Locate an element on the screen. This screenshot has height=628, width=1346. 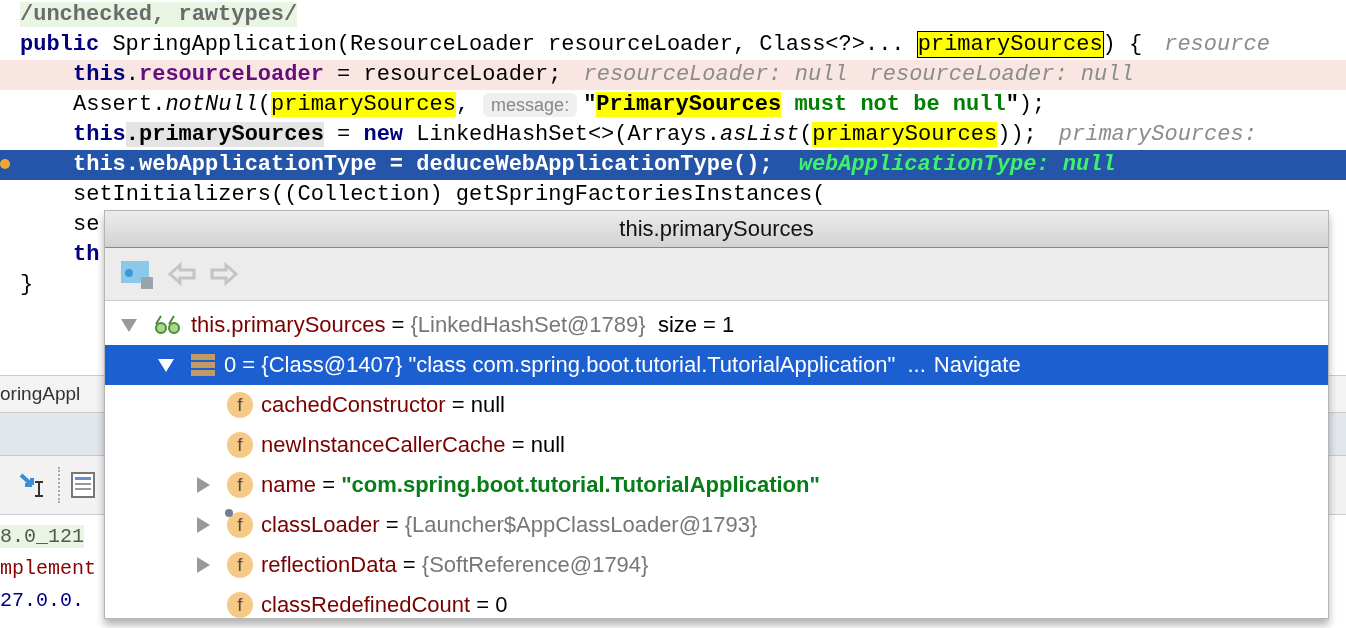
navigate-link: Navigate is located at coordinates (977, 365).